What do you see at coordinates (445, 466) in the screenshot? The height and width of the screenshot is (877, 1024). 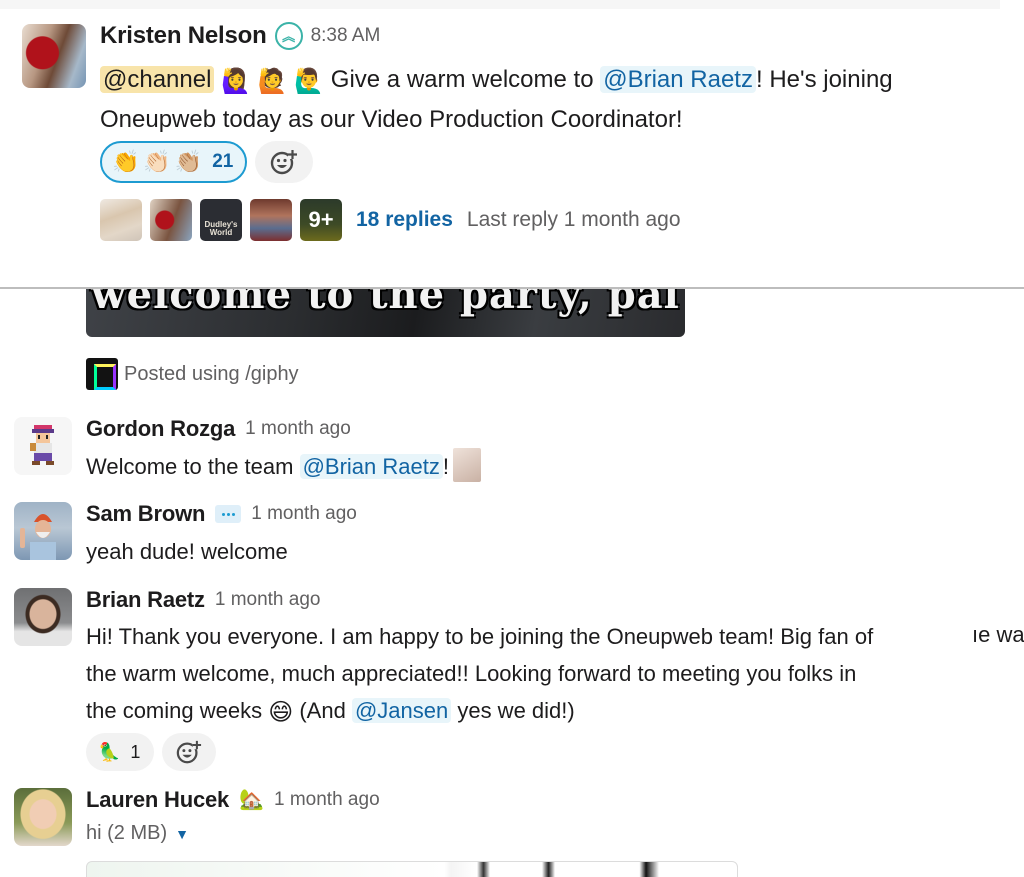 I see `message-text-part: !` at bounding box center [445, 466].